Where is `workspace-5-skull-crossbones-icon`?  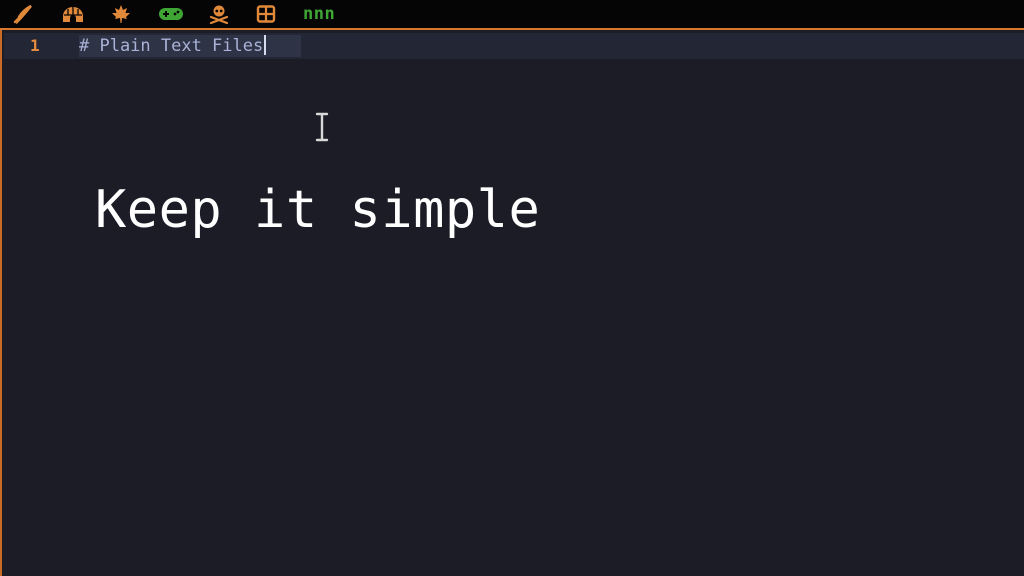 workspace-5-skull-crossbones-icon is located at coordinates (219, 14).